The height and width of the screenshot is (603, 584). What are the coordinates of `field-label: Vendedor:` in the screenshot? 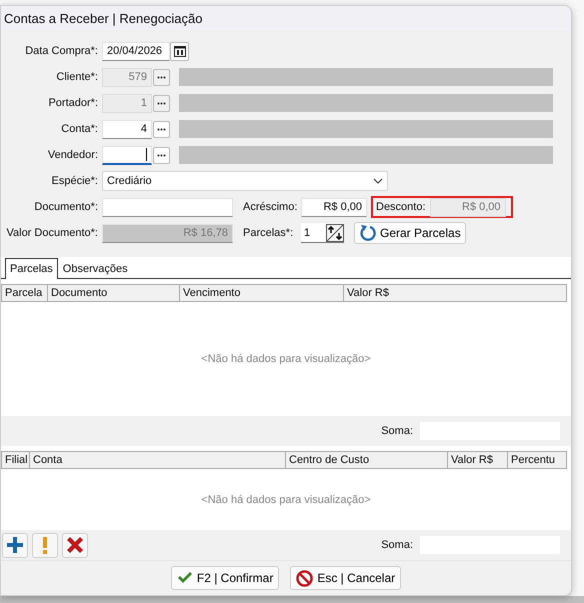 It's located at (72, 155).